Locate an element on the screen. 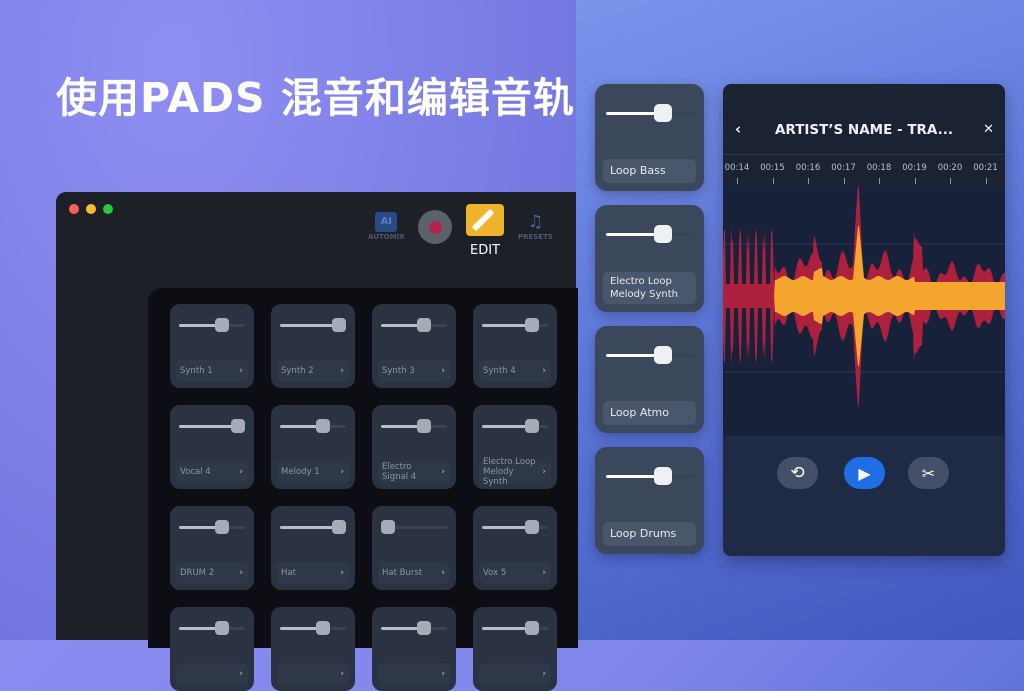  pad-label: Synth 4 › is located at coordinates (515, 371).